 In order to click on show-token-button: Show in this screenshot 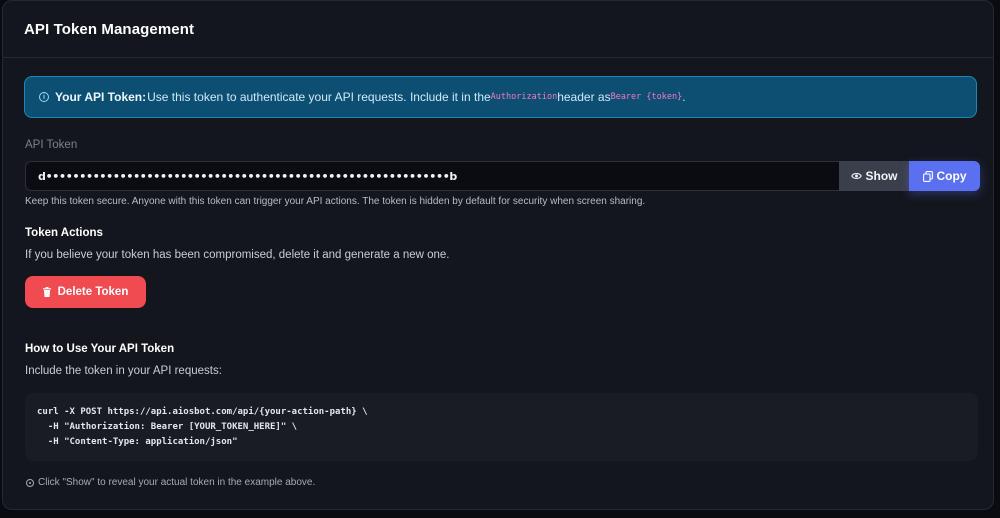, I will do `click(874, 176)`.